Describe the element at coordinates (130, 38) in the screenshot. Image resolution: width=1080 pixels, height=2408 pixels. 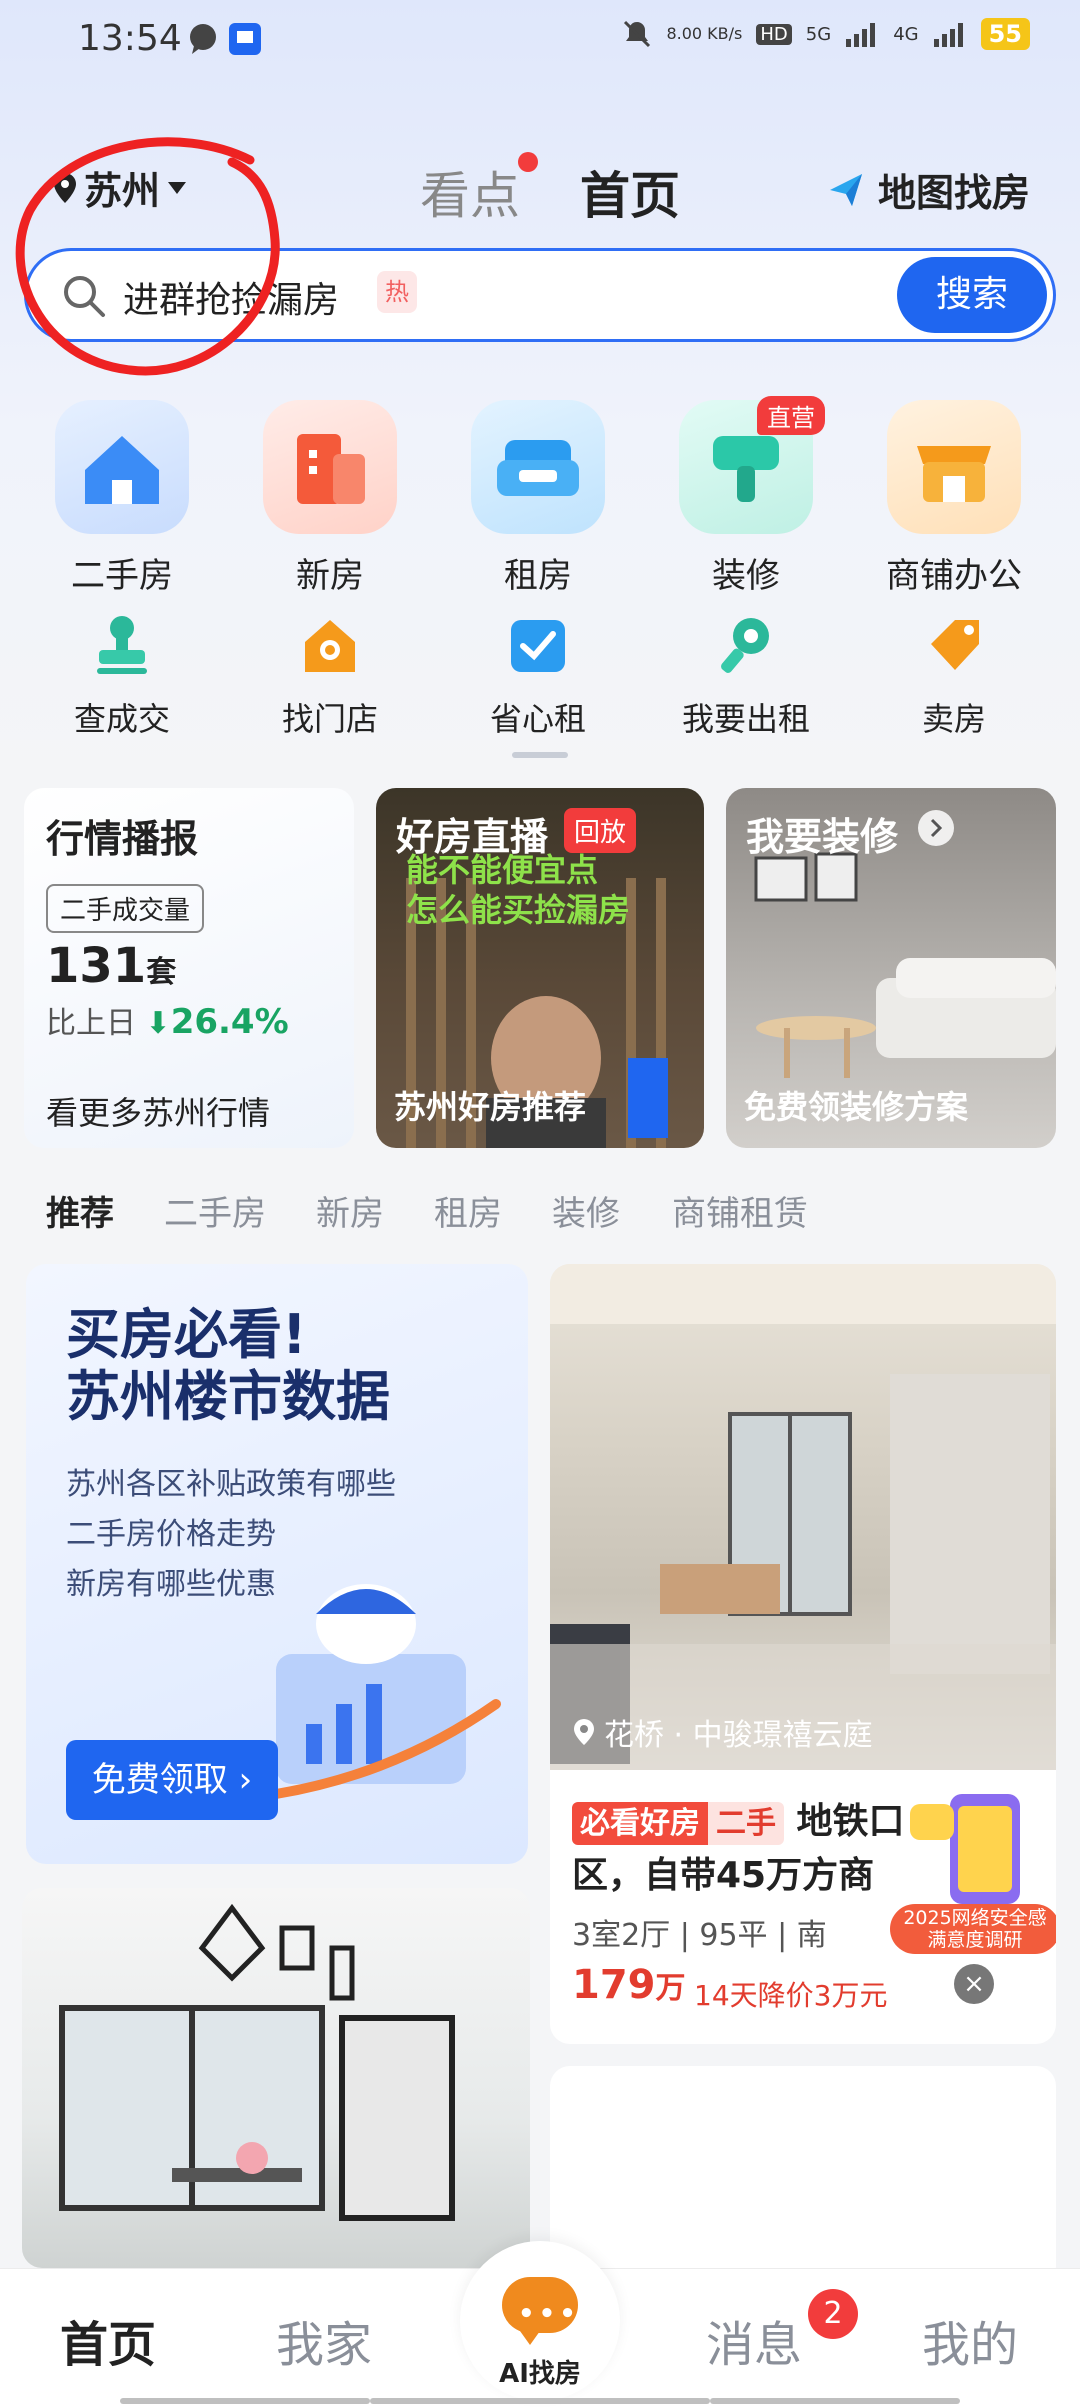
I see `clock: 13:54` at that location.